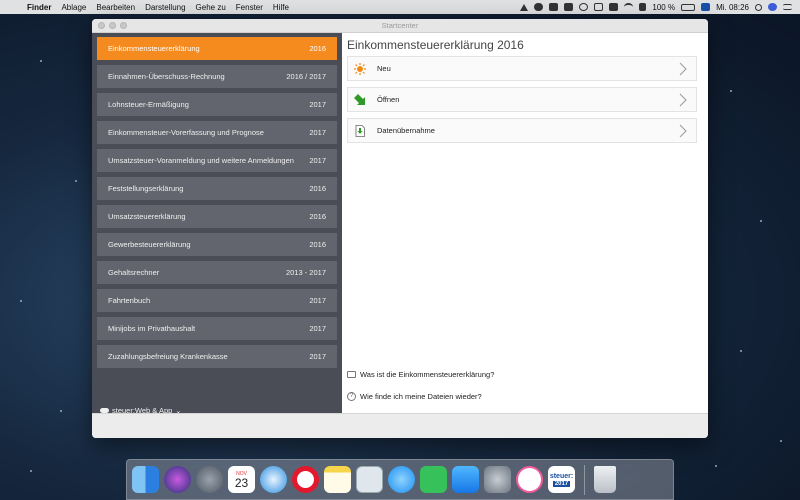 The image size is (800, 500). Describe the element at coordinates (599, 7) in the screenshot. I see `sidebar-toggle-icon` at that location.